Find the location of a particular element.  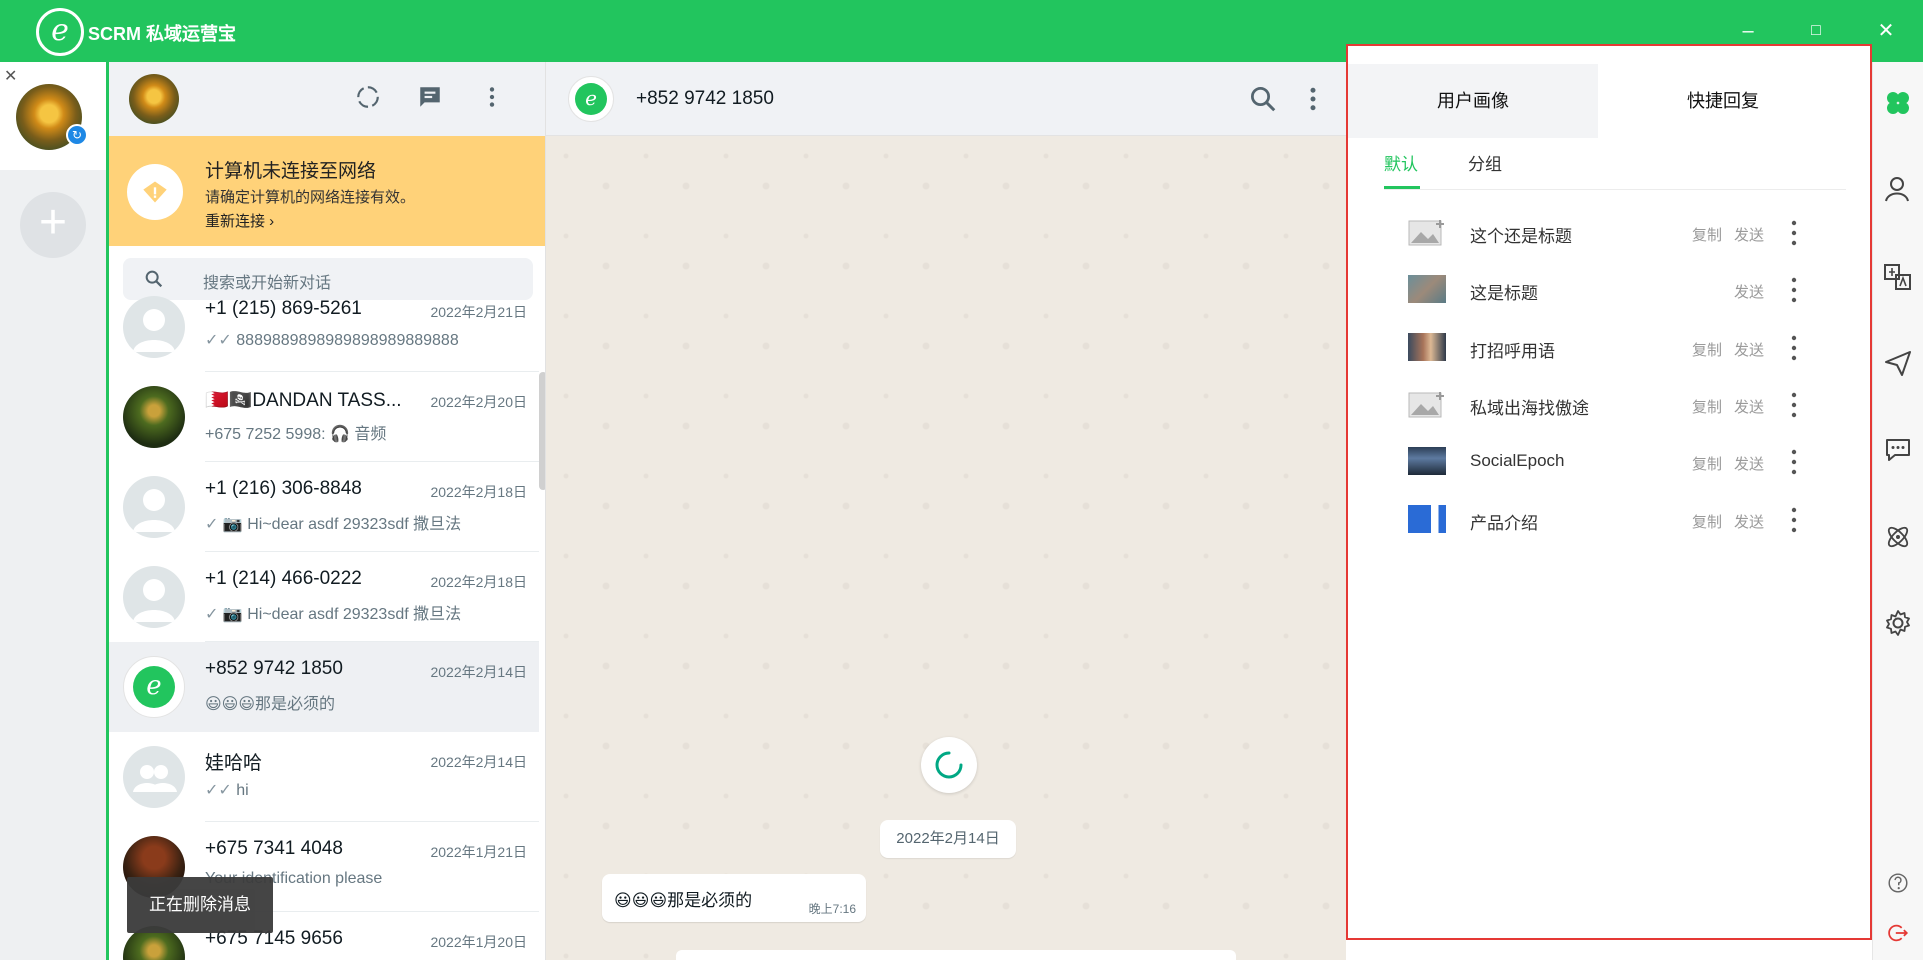

subtab-group: 分组 is located at coordinates (1485, 162).